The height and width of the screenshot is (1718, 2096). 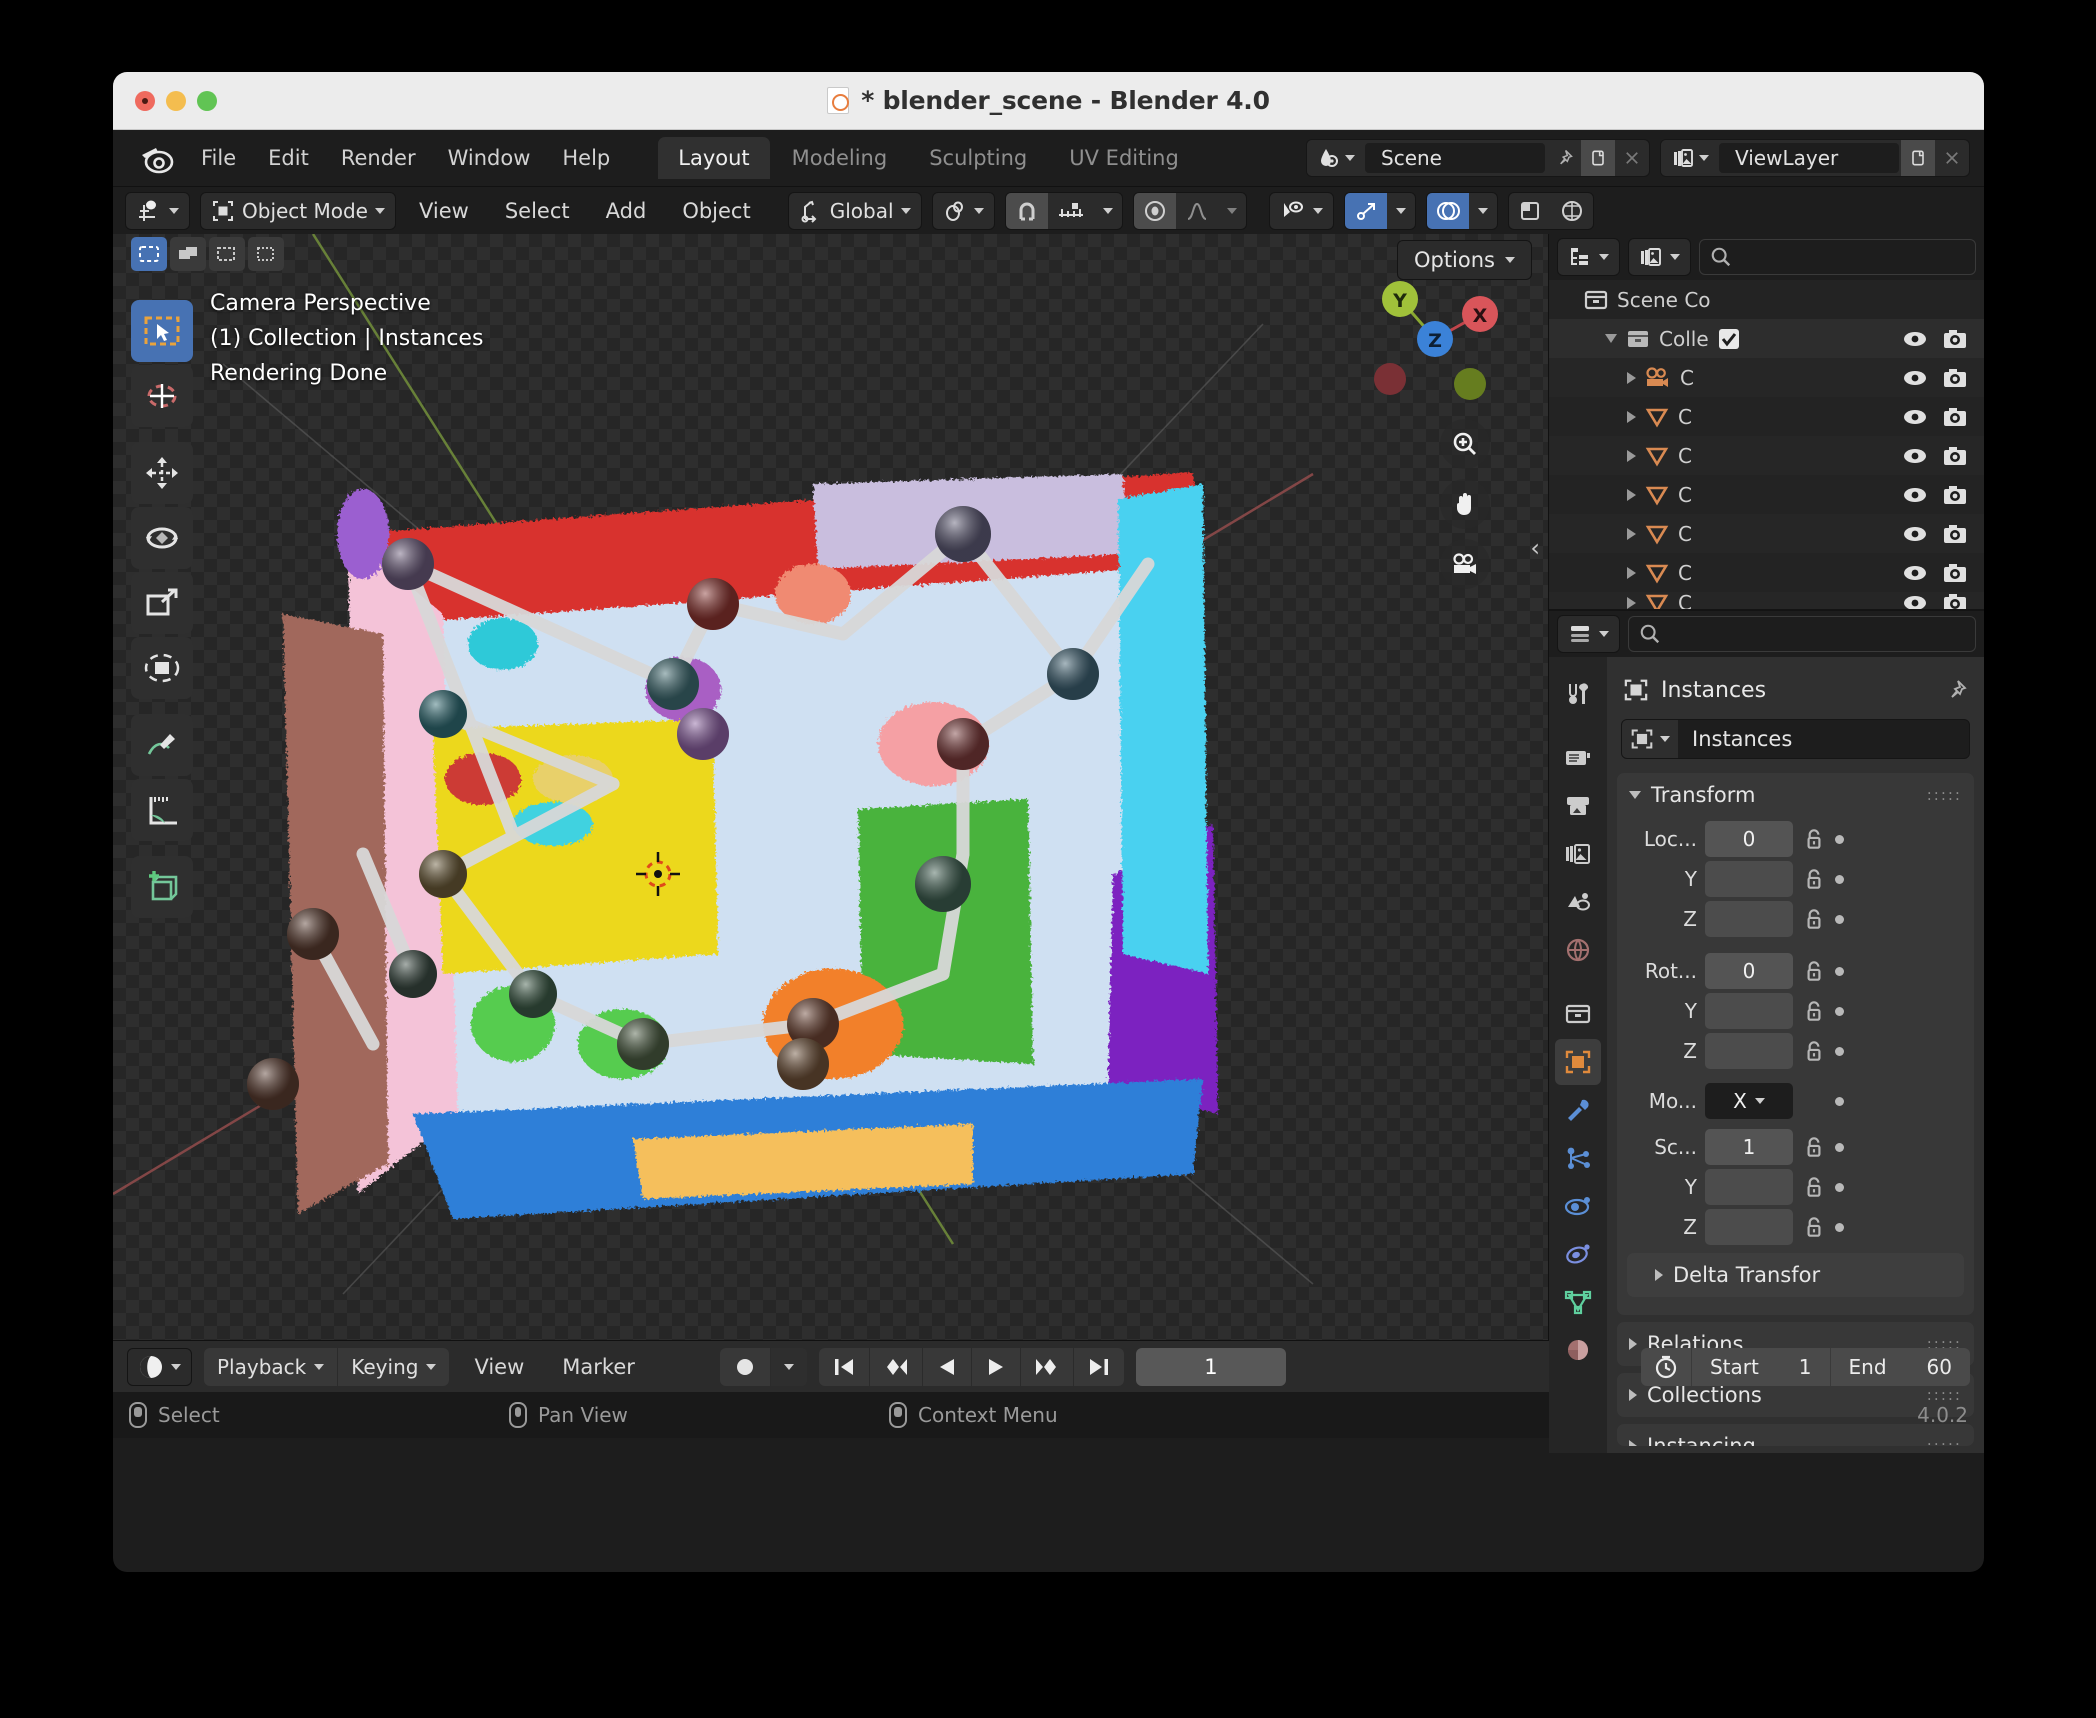 What do you see at coordinates (1447, 210) in the screenshot?
I see `overlays-icon` at bounding box center [1447, 210].